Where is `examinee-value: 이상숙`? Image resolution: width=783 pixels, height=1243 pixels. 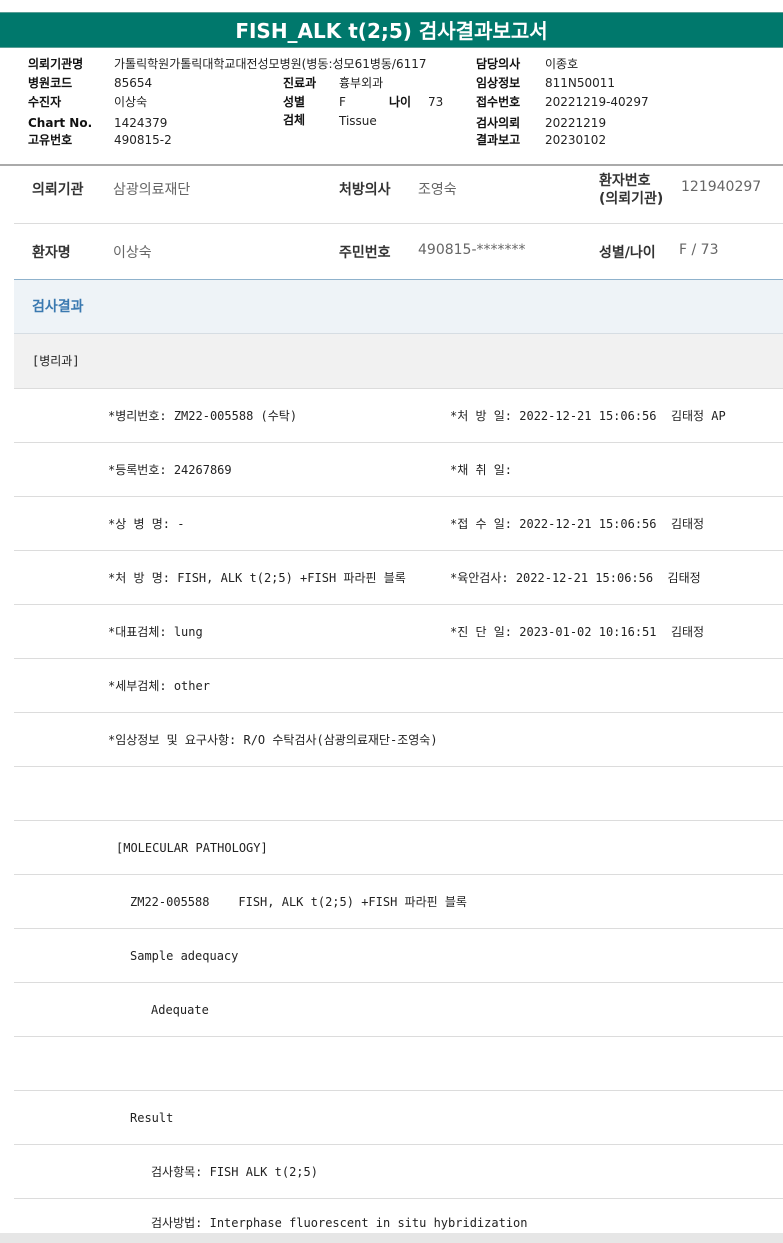 examinee-value: 이상숙 is located at coordinates (131, 102).